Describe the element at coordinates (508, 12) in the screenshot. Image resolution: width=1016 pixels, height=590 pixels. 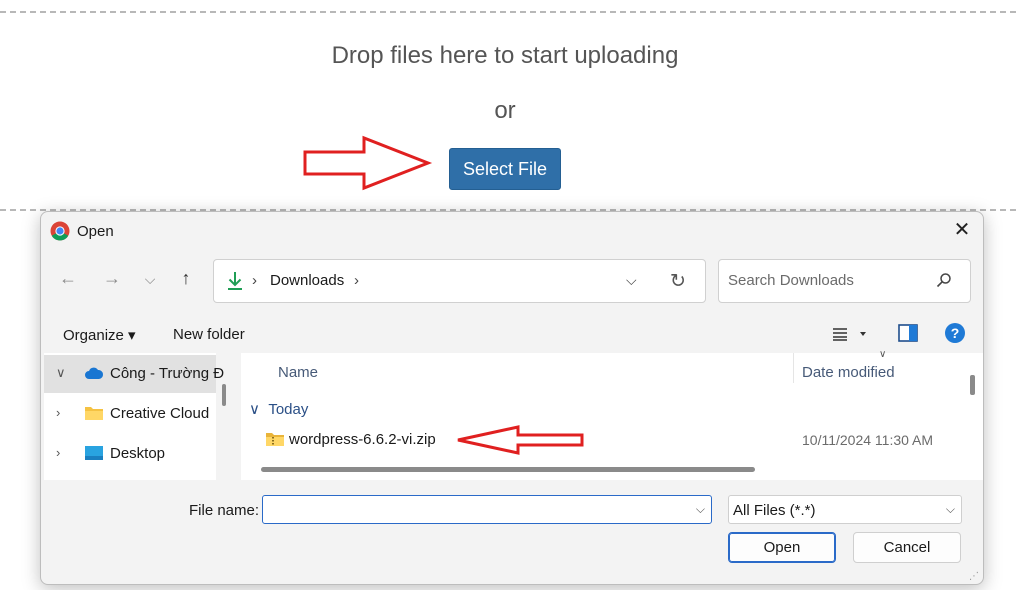
I see `dropzone-top-border` at that location.